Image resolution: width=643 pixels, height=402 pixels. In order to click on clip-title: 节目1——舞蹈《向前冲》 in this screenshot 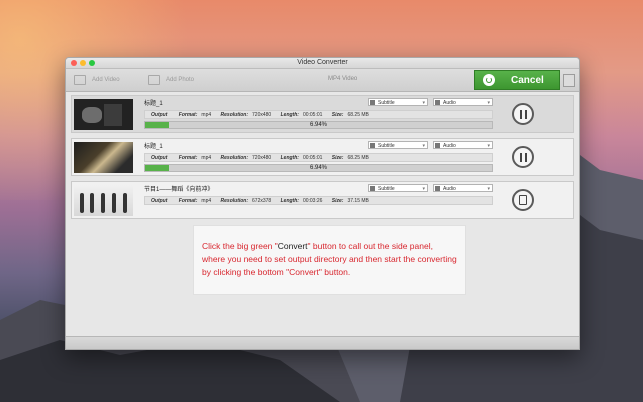, I will do `click(179, 190)`.